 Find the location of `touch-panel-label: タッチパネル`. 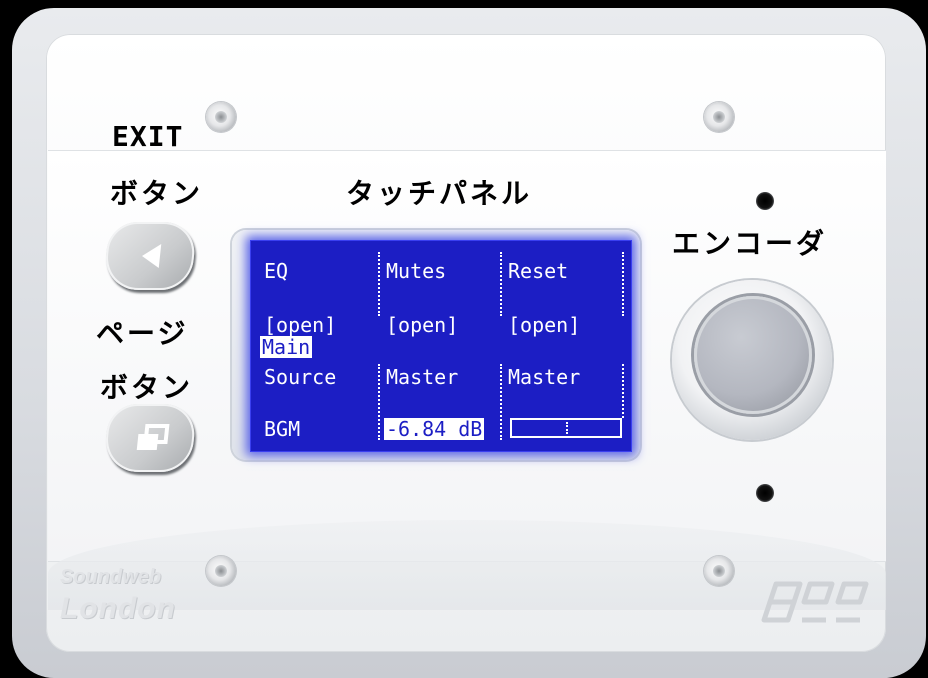

touch-panel-label: タッチパネル is located at coordinates (439, 193).